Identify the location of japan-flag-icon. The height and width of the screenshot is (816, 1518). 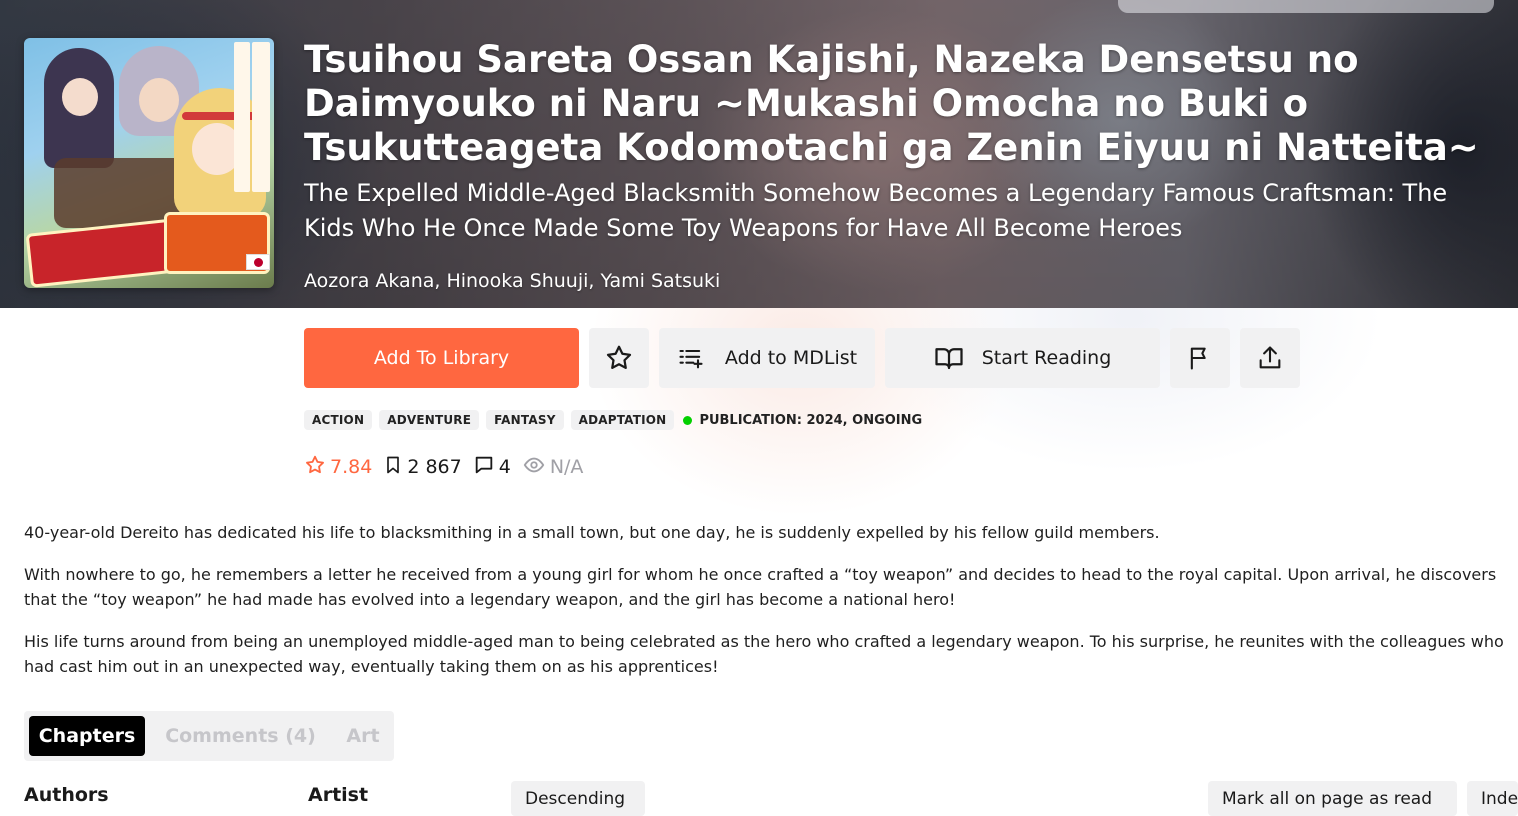
(258, 262).